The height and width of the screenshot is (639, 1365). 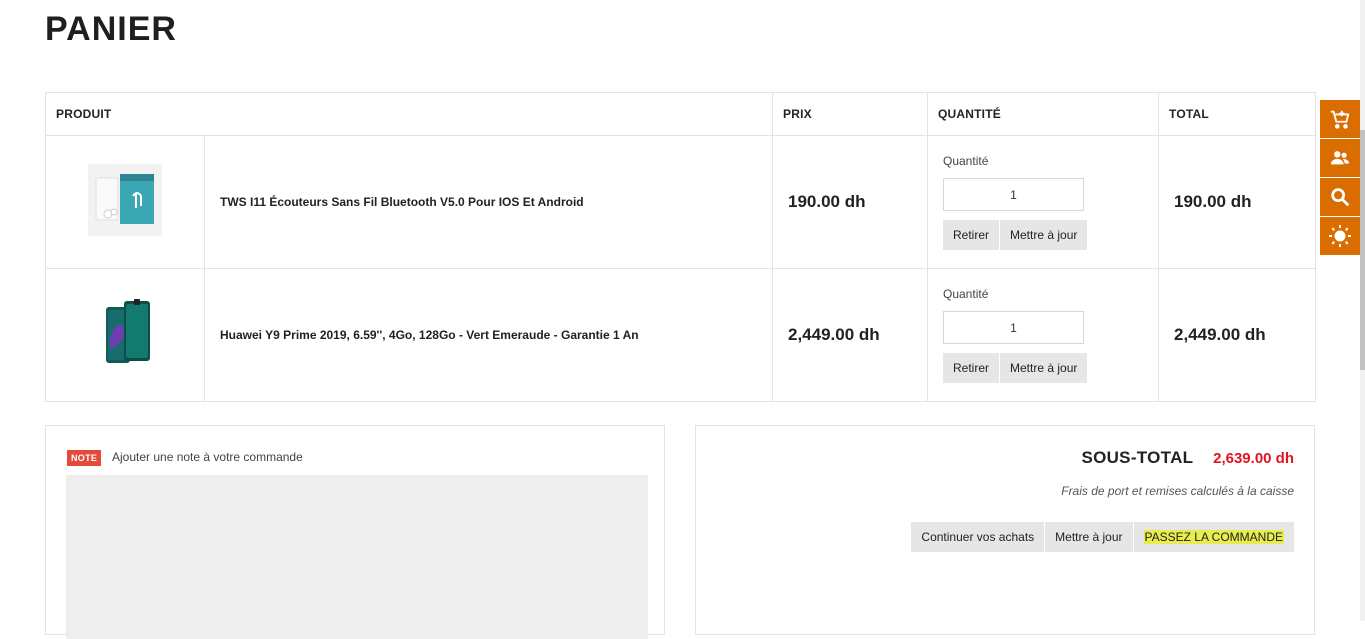 I want to click on scrollbar-thumb, so click(x=1362, y=250).